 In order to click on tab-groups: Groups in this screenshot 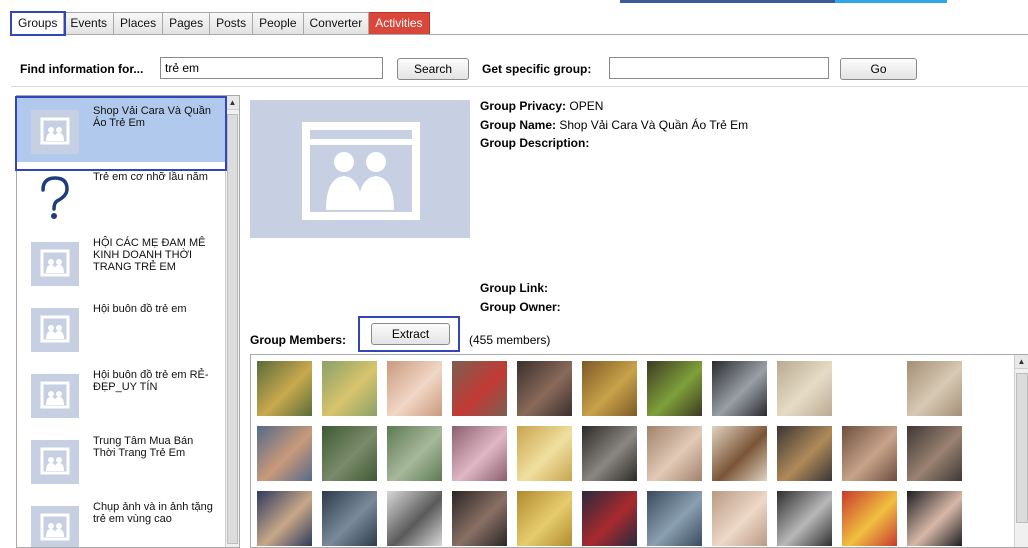, I will do `click(38, 23)`.